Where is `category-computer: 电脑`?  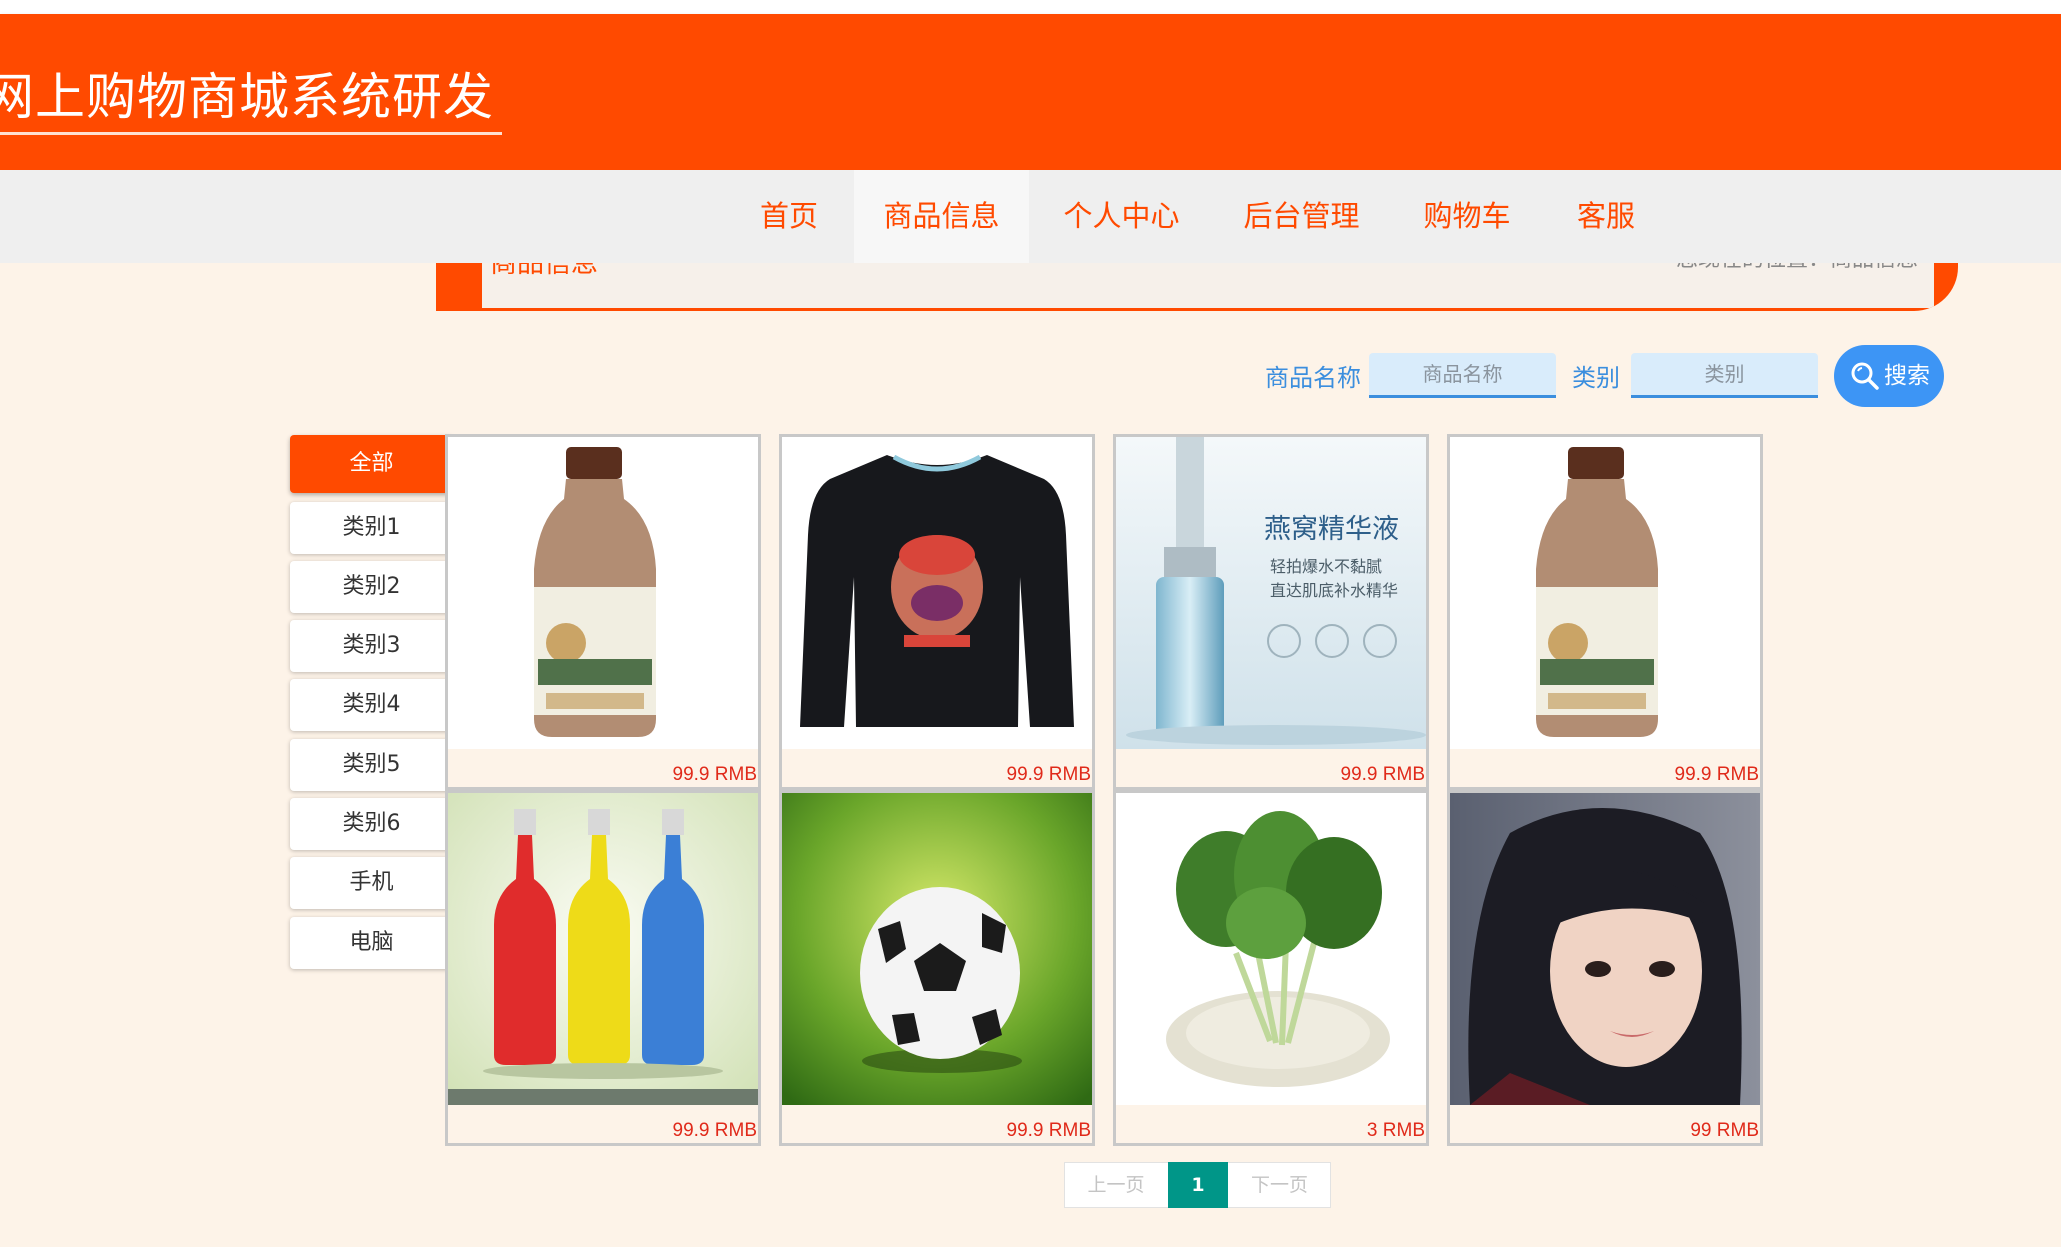 category-computer: 电脑 is located at coordinates (371, 943).